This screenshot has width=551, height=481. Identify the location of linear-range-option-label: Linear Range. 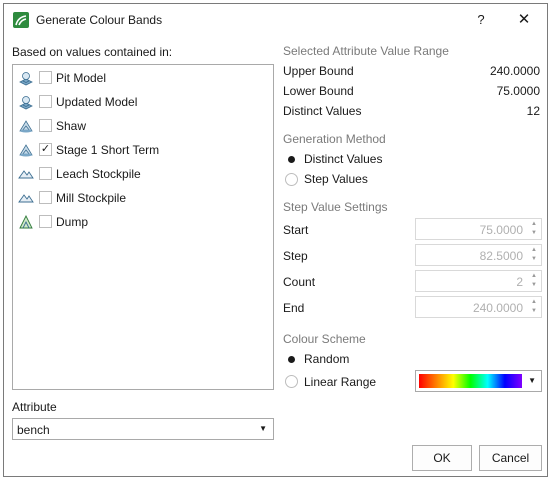
(340, 382).